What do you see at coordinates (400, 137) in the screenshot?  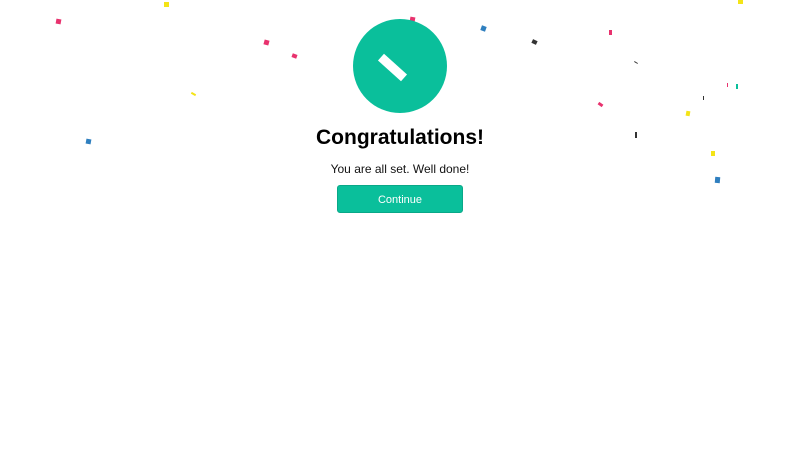 I see `page-title: Congratulations!` at bounding box center [400, 137].